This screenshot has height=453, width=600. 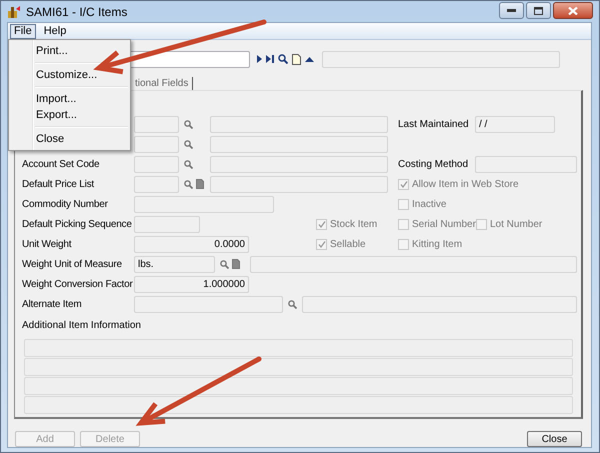 What do you see at coordinates (82, 326) in the screenshot?
I see `section-label: Additional Item Information` at bounding box center [82, 326].